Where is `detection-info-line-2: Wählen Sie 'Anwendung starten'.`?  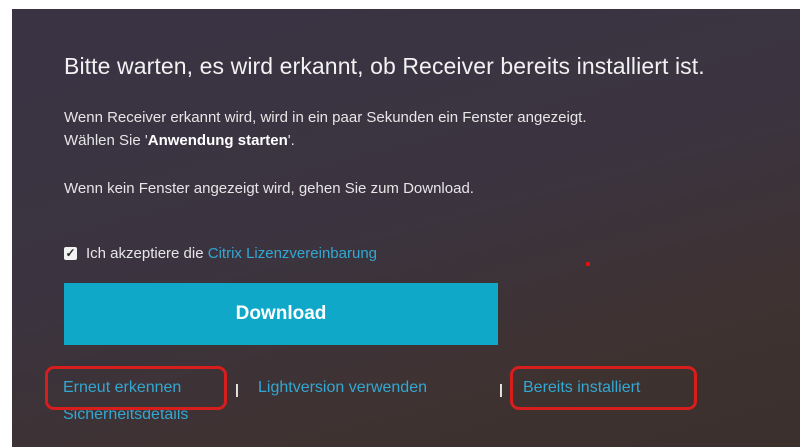 detection-info-line-2: Wählen Sie 'Anwendung starten'. is located at coordinates (325, 140).